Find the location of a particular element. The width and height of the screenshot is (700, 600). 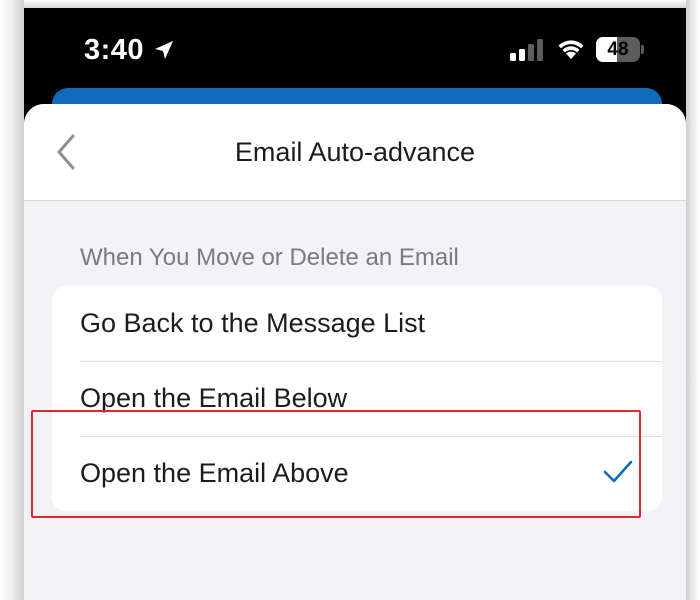

option-open-email-above: Open the Email Above is located at coordinates (357, 473).